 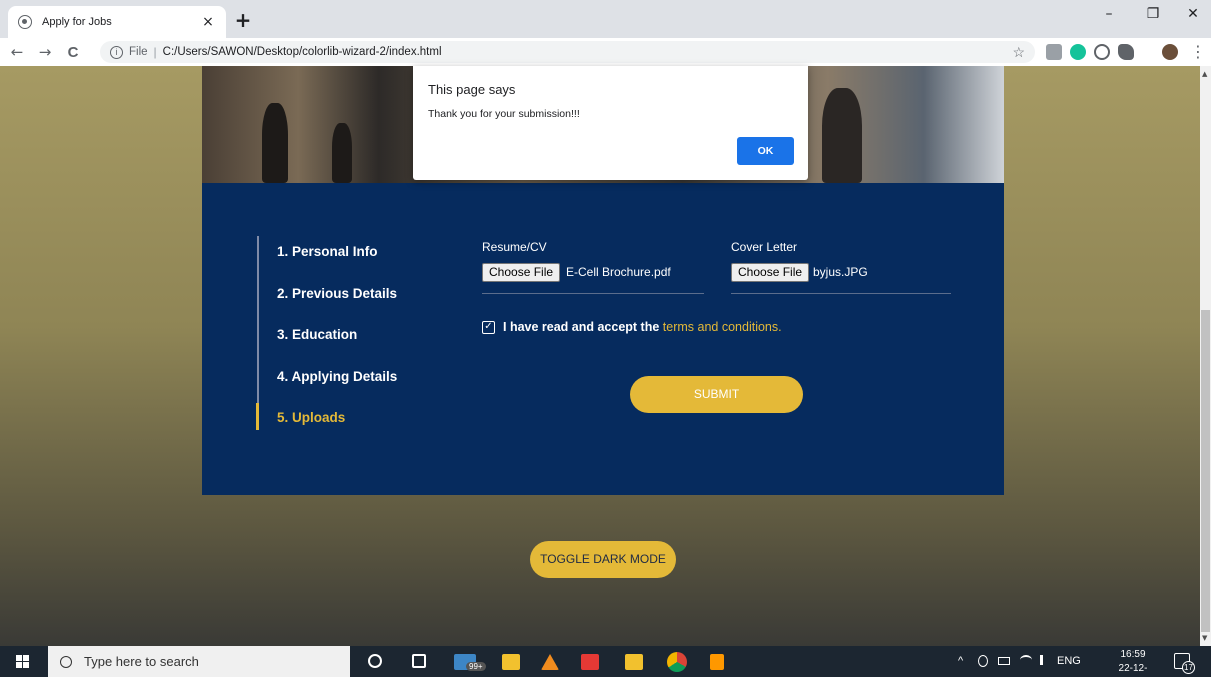 I want to click on task-view-icon, so click(x=419, y=661).